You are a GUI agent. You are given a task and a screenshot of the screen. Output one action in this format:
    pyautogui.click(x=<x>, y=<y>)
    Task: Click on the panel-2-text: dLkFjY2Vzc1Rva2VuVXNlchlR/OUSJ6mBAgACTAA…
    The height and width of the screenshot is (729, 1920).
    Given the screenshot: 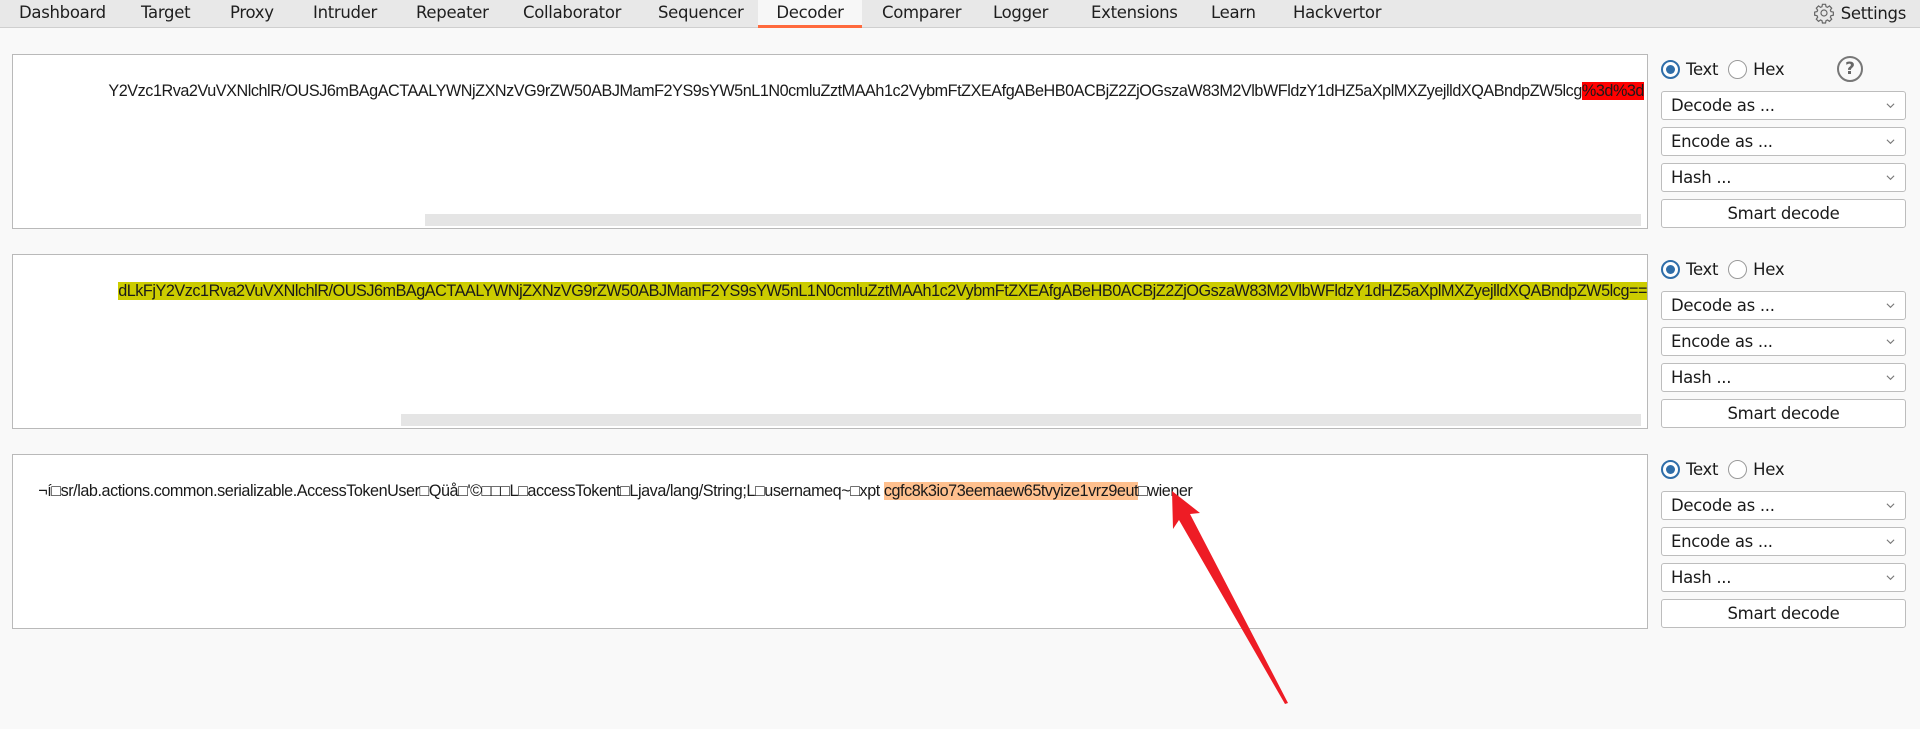 What is the action you would take?
    pyautogui.click(x=874, y=279)
    